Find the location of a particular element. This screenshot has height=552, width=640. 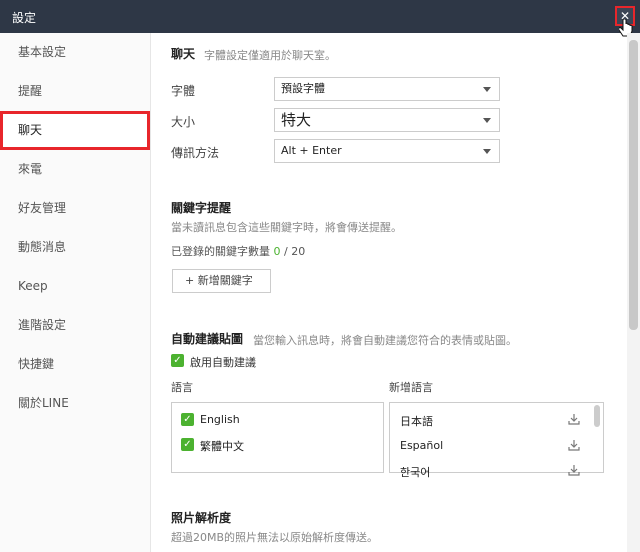

sidebar-item-chat: 聊天 is located at coordinates (75, 130).